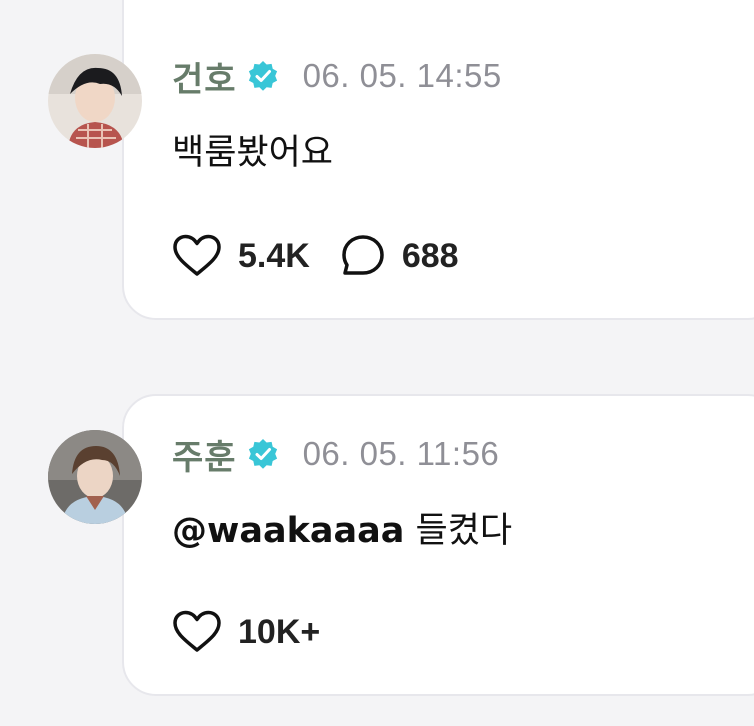  Describe the element at coordinates (288, 531) in the screenshot. I see `mention-link: @waakaaaa` at that location.